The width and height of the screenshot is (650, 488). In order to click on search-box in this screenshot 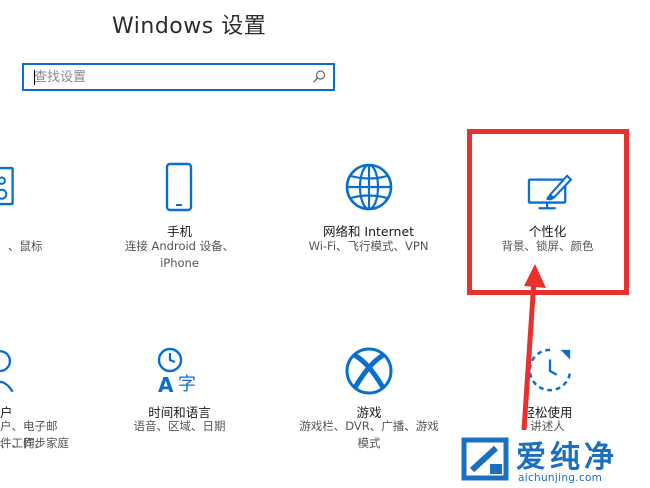, I will do `click(178, 77)`.